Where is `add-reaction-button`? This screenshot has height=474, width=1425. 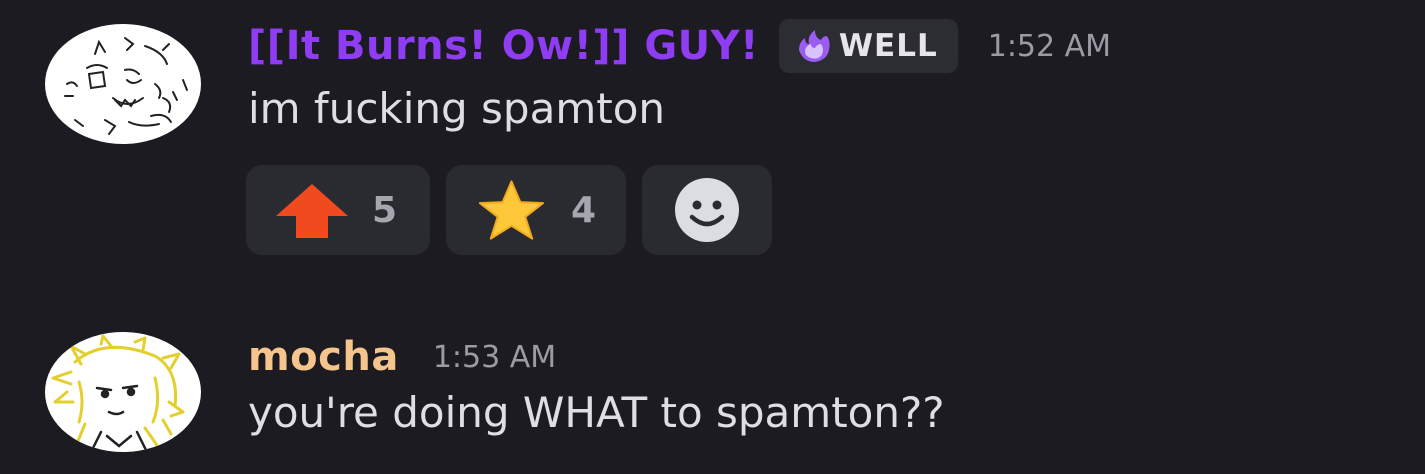
add-reaction-button is located at coordinates (707, 210).